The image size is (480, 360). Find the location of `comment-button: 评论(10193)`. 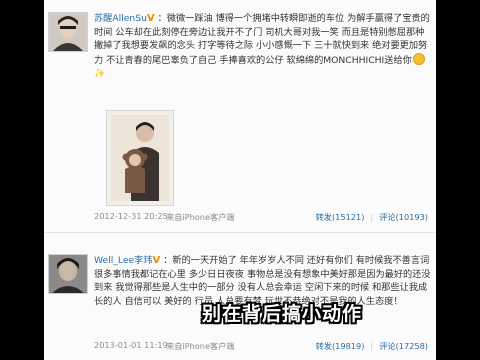

comment-button: 评论(10193) is located at coordinates (403, 217).